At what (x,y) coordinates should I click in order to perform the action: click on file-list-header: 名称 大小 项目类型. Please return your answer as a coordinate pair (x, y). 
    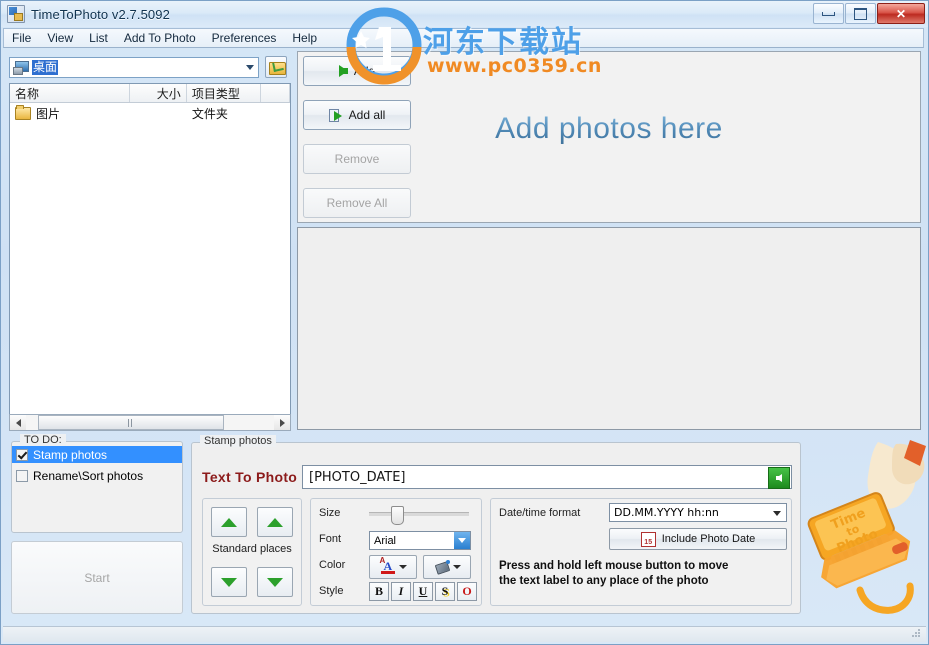
    Looking at the image, I should click on (150, 93).